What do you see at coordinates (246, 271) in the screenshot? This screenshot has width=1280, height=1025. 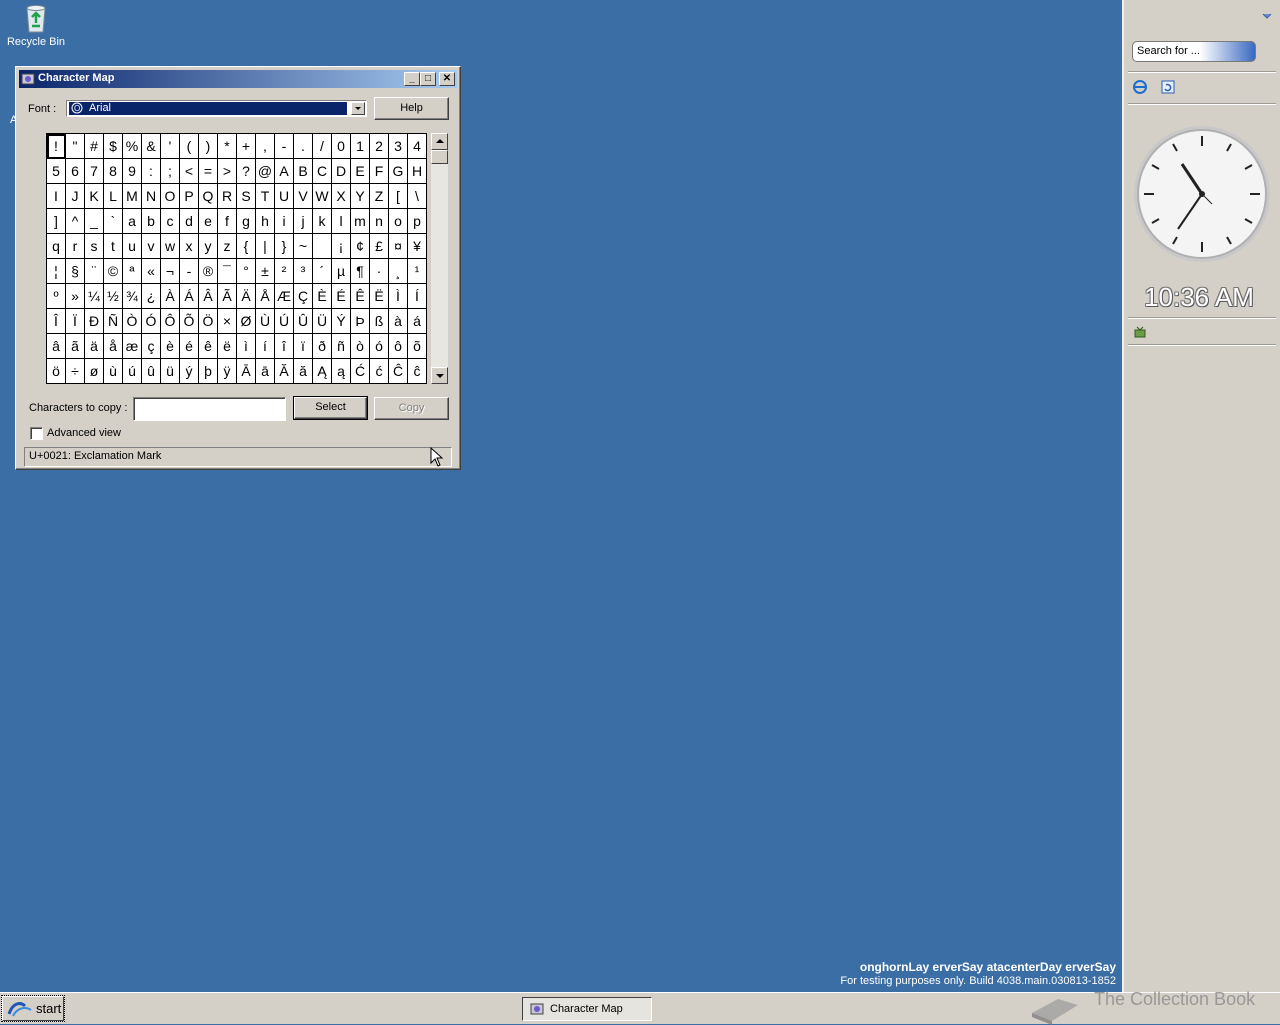 I see `character-cell: °` at bounding box center [246, 271].